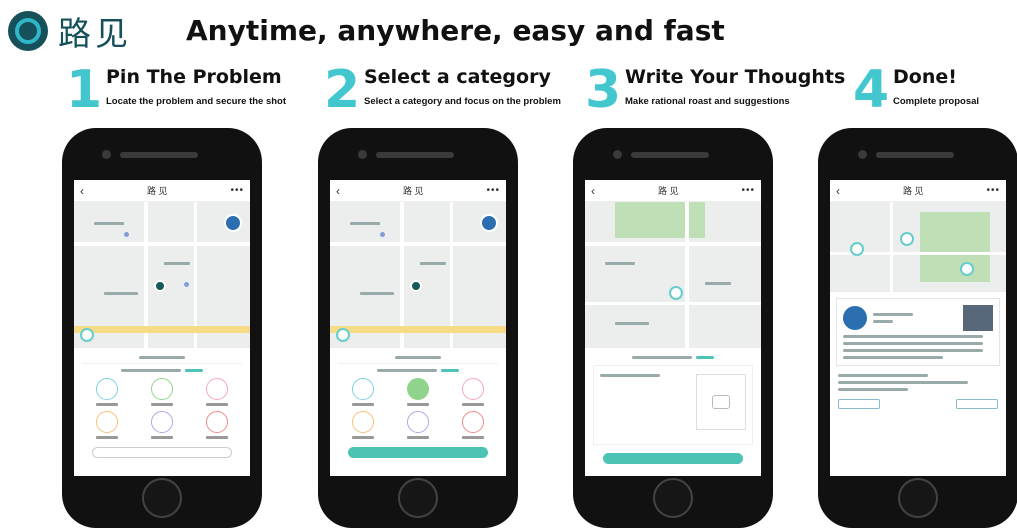  What do you see at coordinates (978, 318) in the screenshot?
I see `photo-thumbnail` at bounding box center [978, 318].